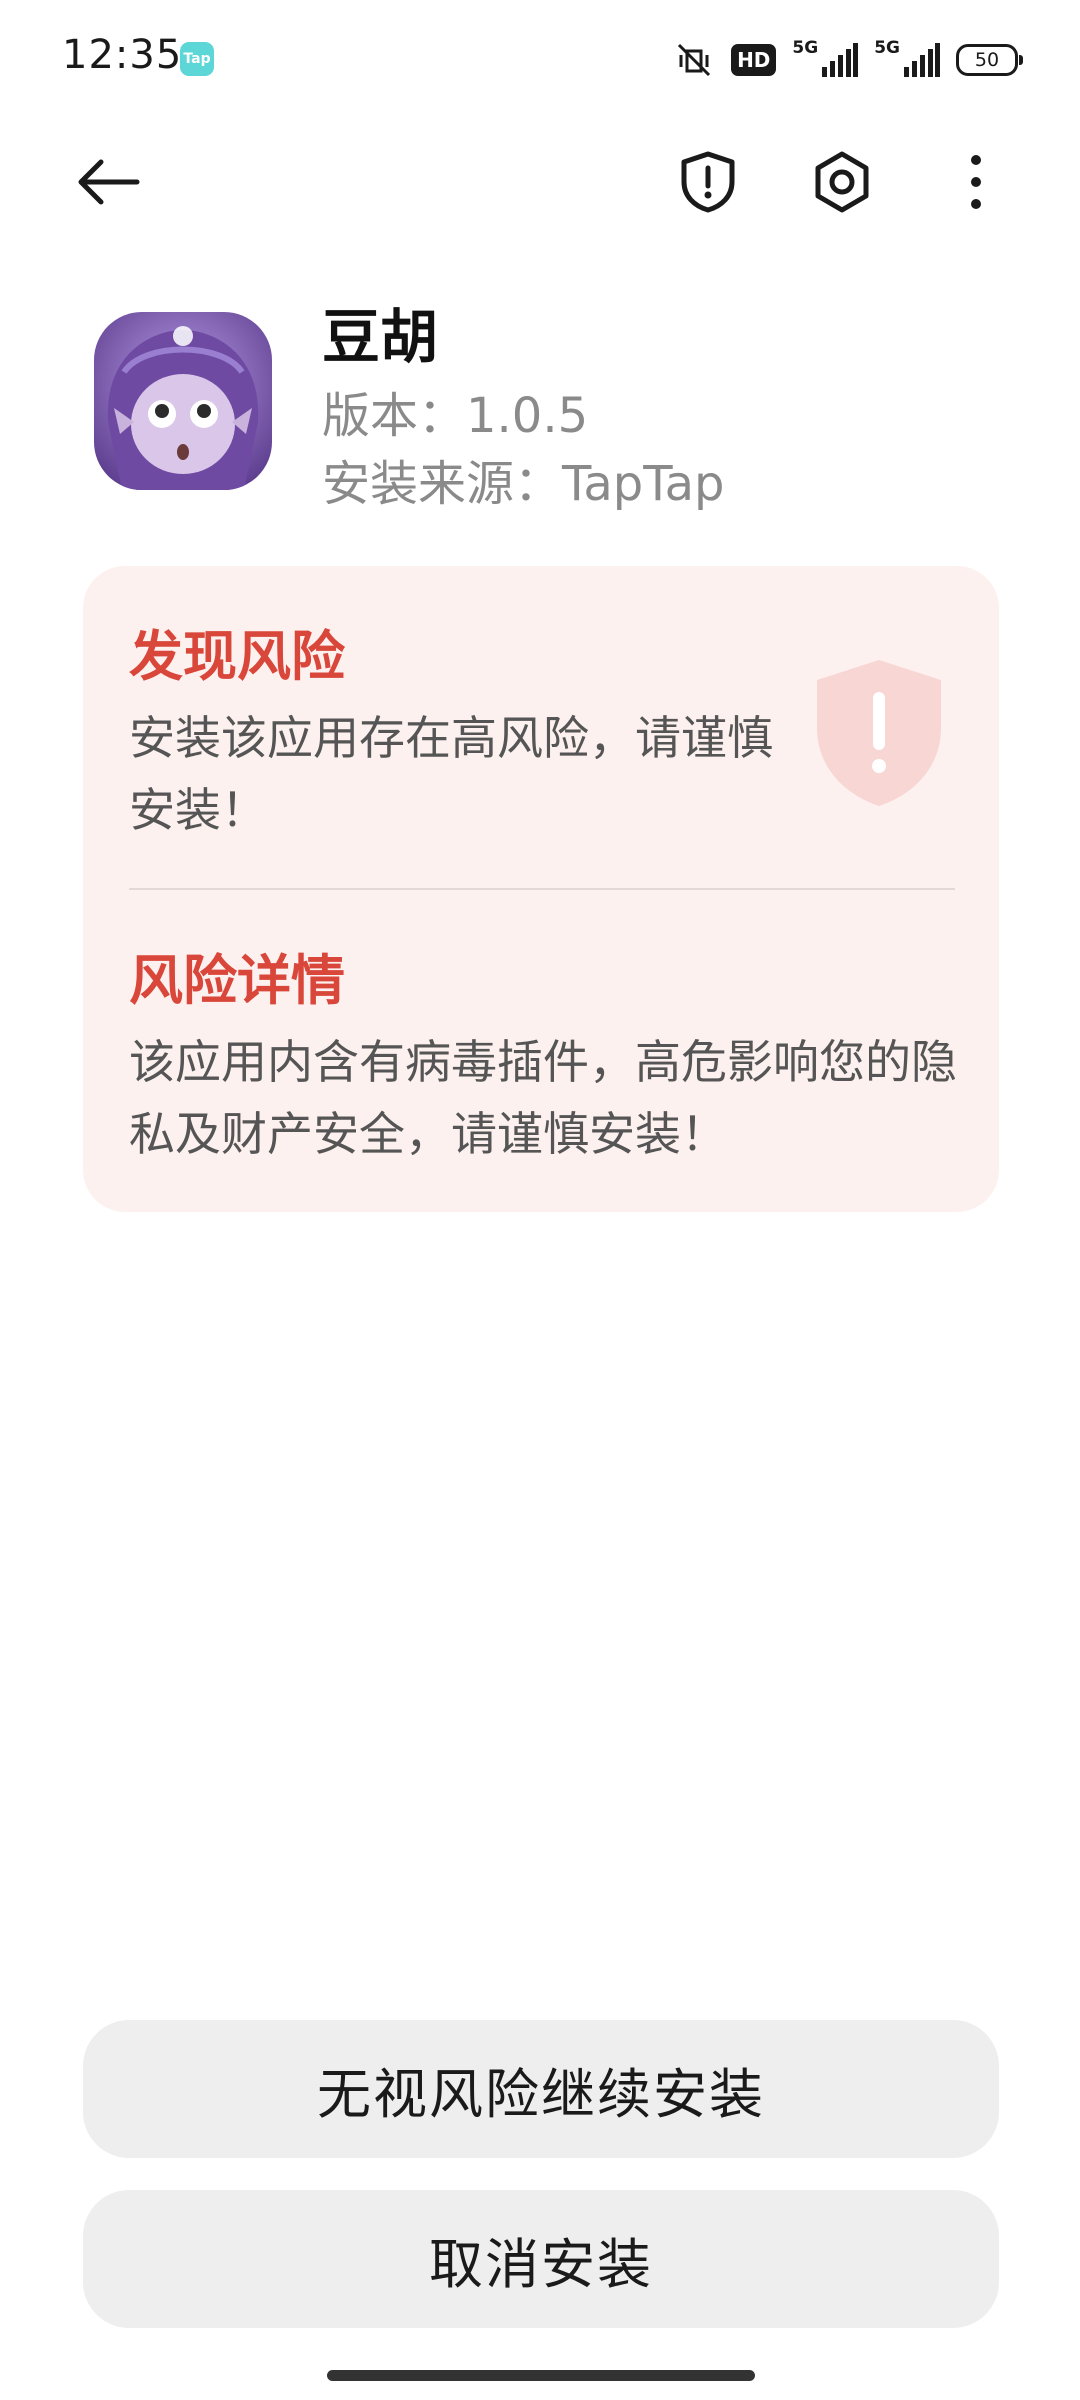 The width and height of the screenshot is (1080, 2400). I want to click on install-source: 安装来源：TapTap, so click(523, 484).